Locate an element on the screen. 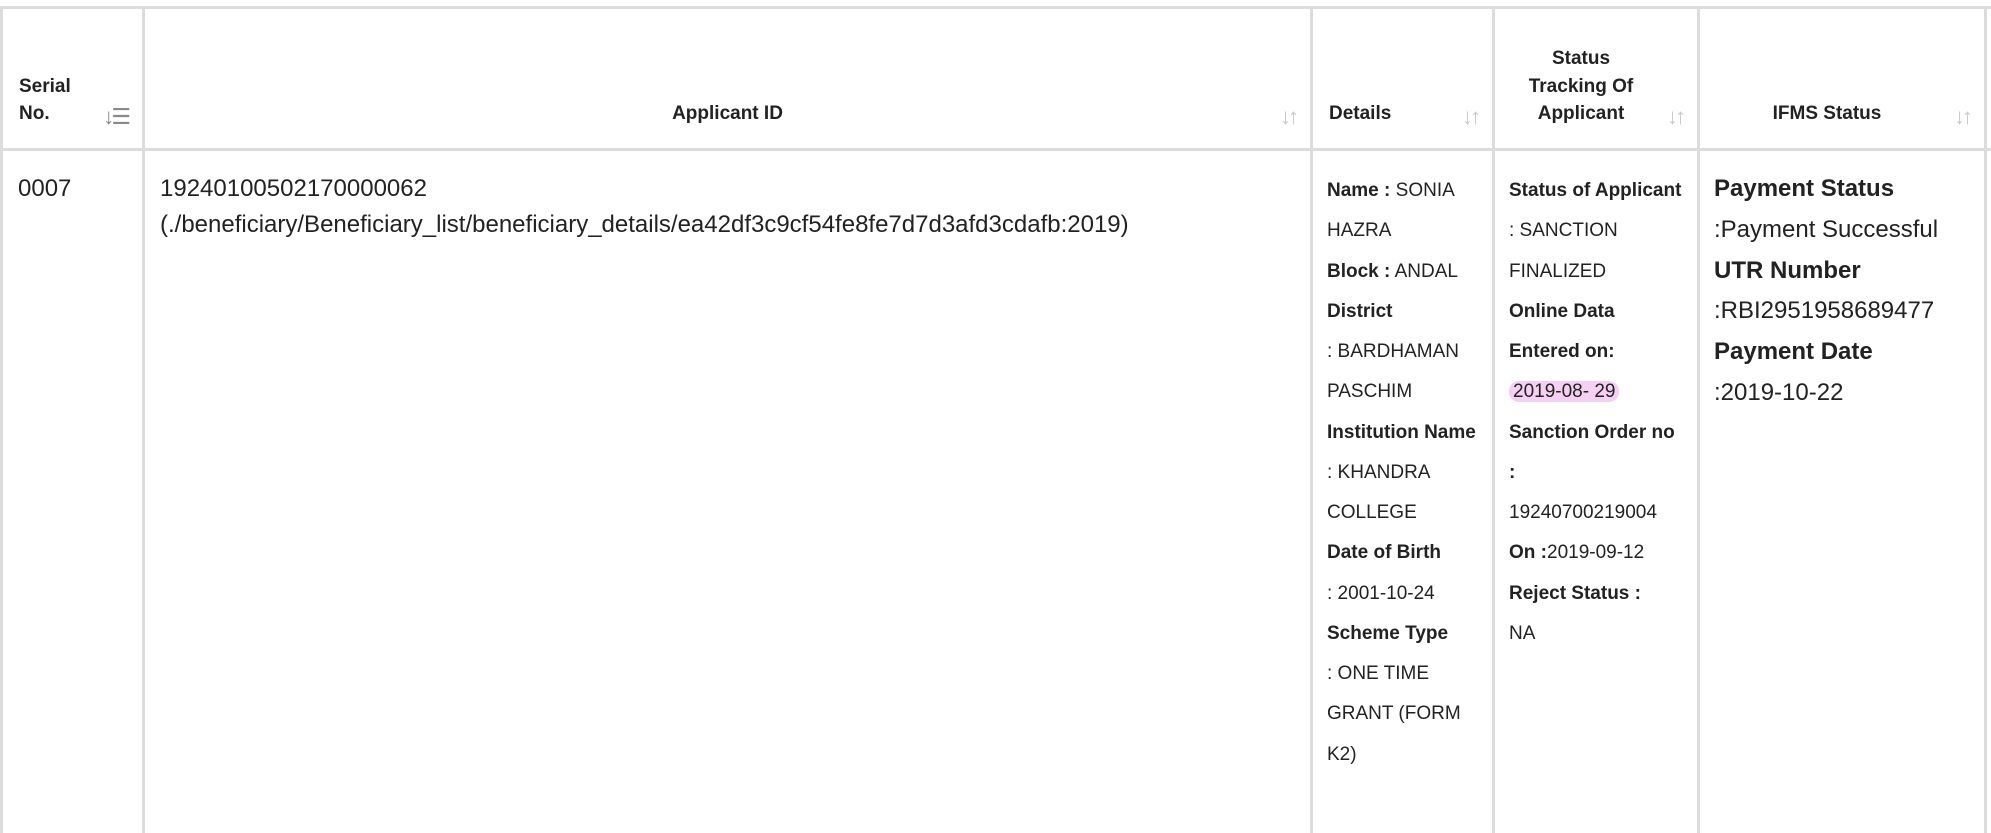 This screenshot has width=1991, height=833. status-label: Status of Applicant is located at coordinates (1595, 190).